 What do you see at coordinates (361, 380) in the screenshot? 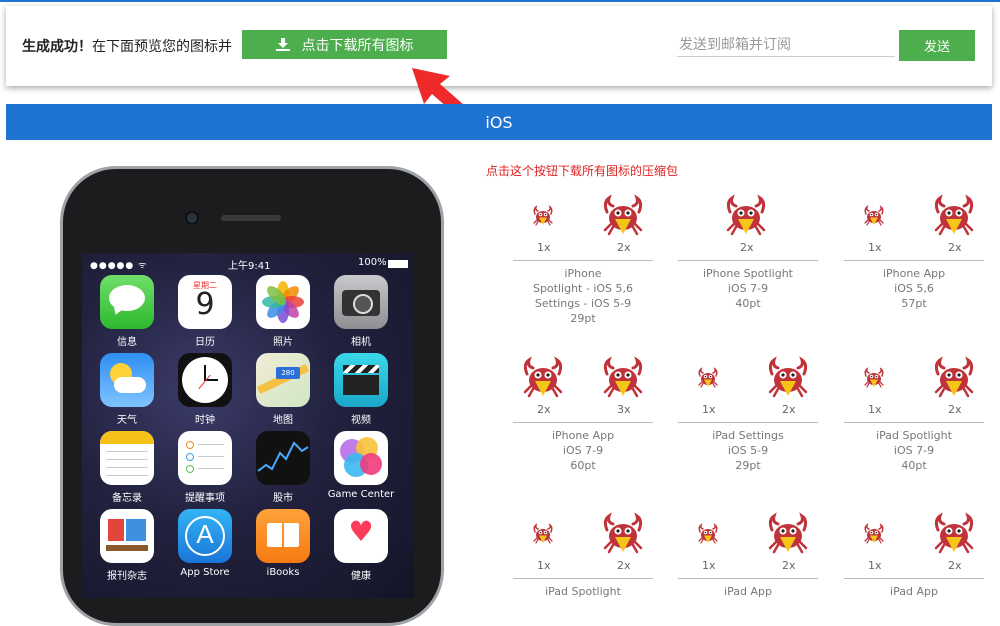
I see `videos-icon` at bounding box center [361, 380].